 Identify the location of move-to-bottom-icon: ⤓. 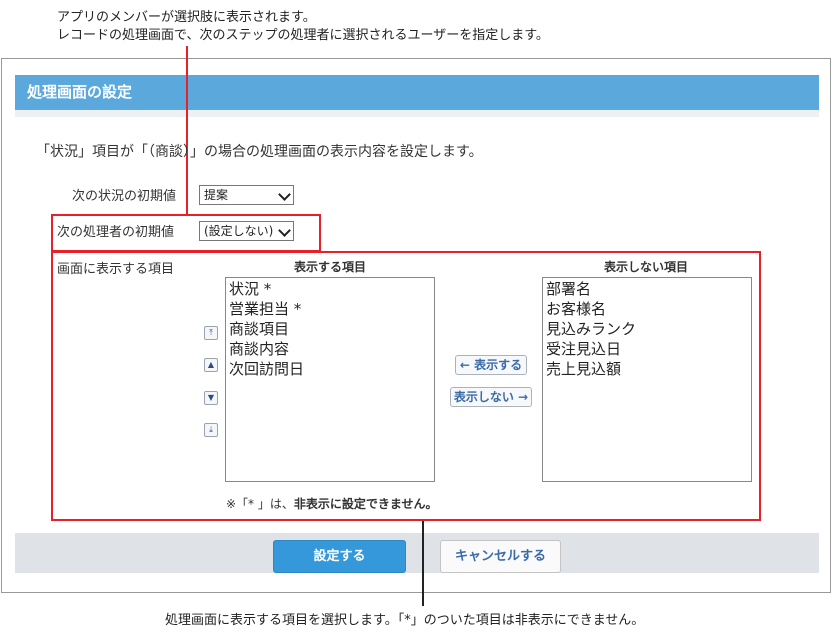
(211, 429).